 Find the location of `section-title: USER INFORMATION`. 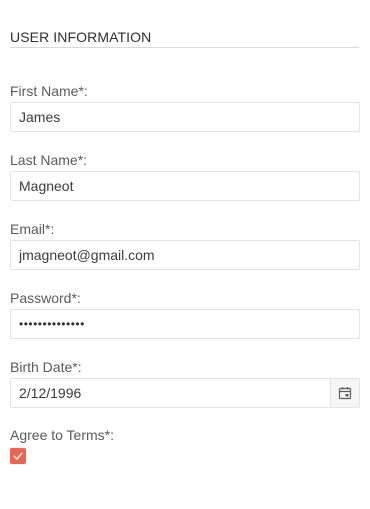

section-title: USER INFORMATION is located at coordinates (81, 37).